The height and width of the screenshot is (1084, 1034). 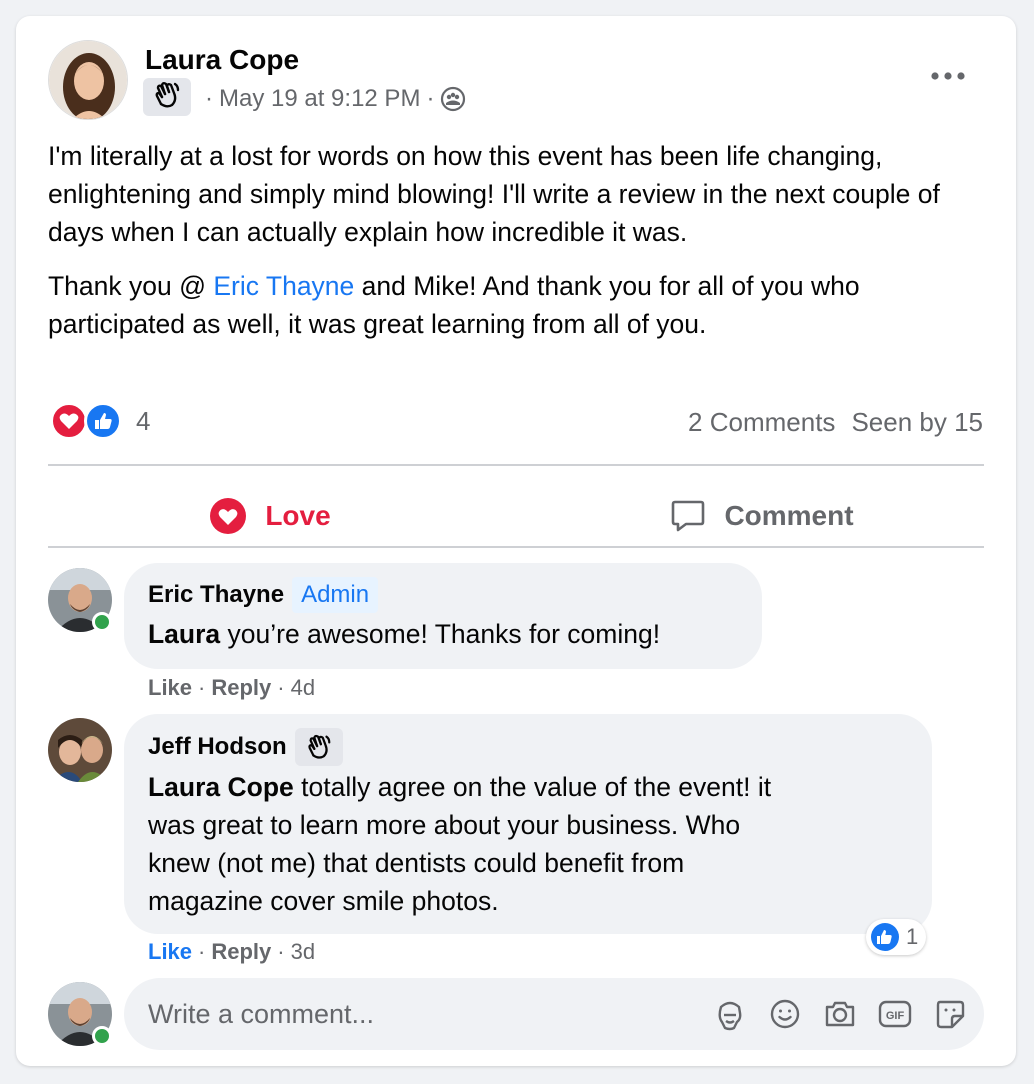 I want to click on commenter-name: Eric Thayne, so click(x=216, y=595).